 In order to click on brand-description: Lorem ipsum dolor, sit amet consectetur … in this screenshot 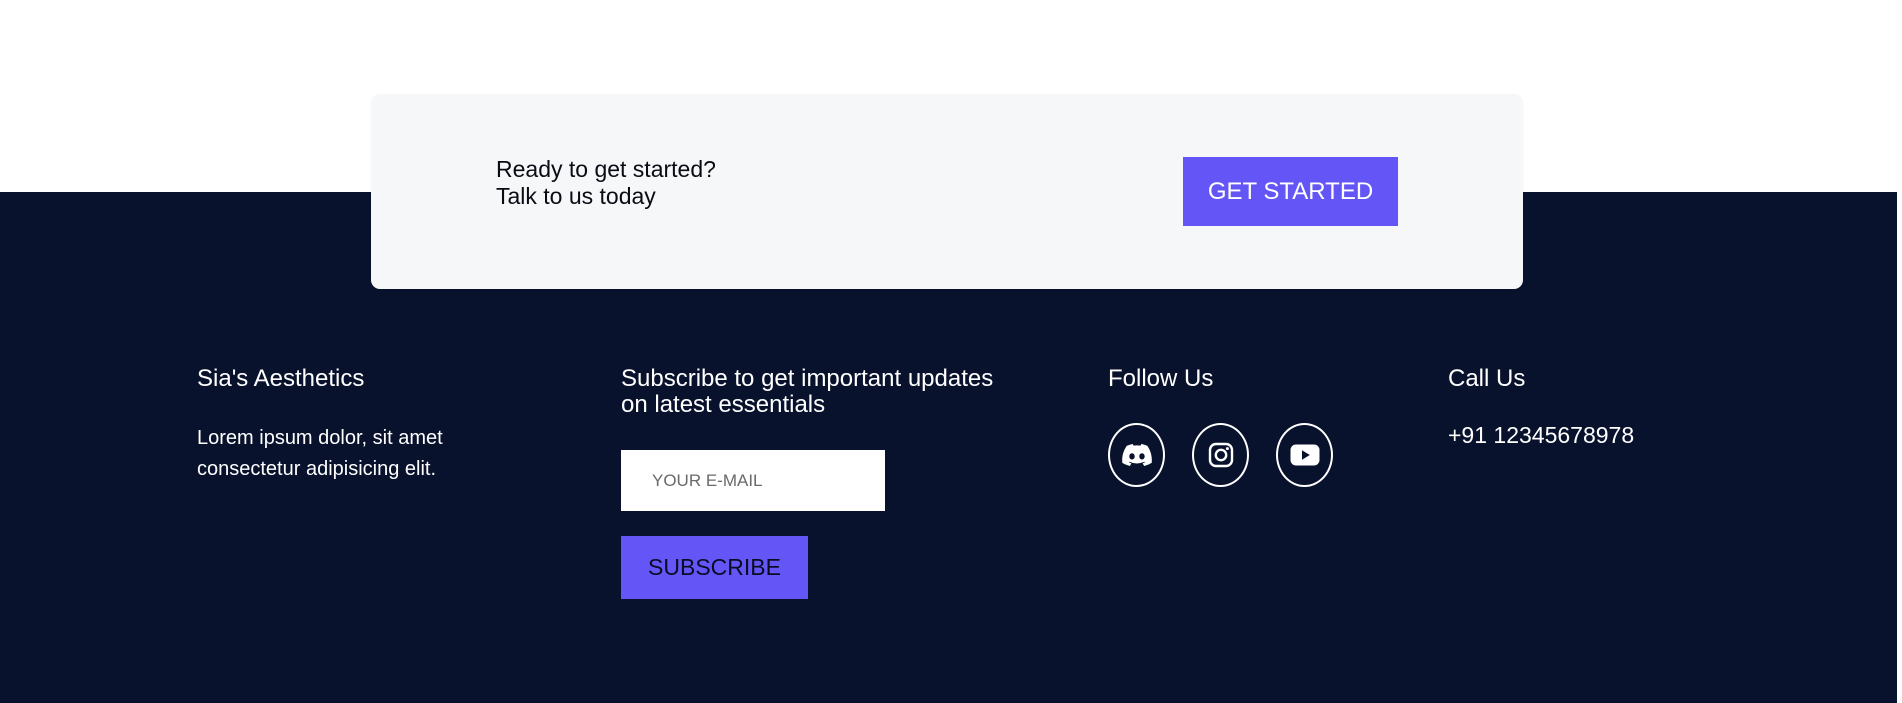, I will do `click(320, 453)`.